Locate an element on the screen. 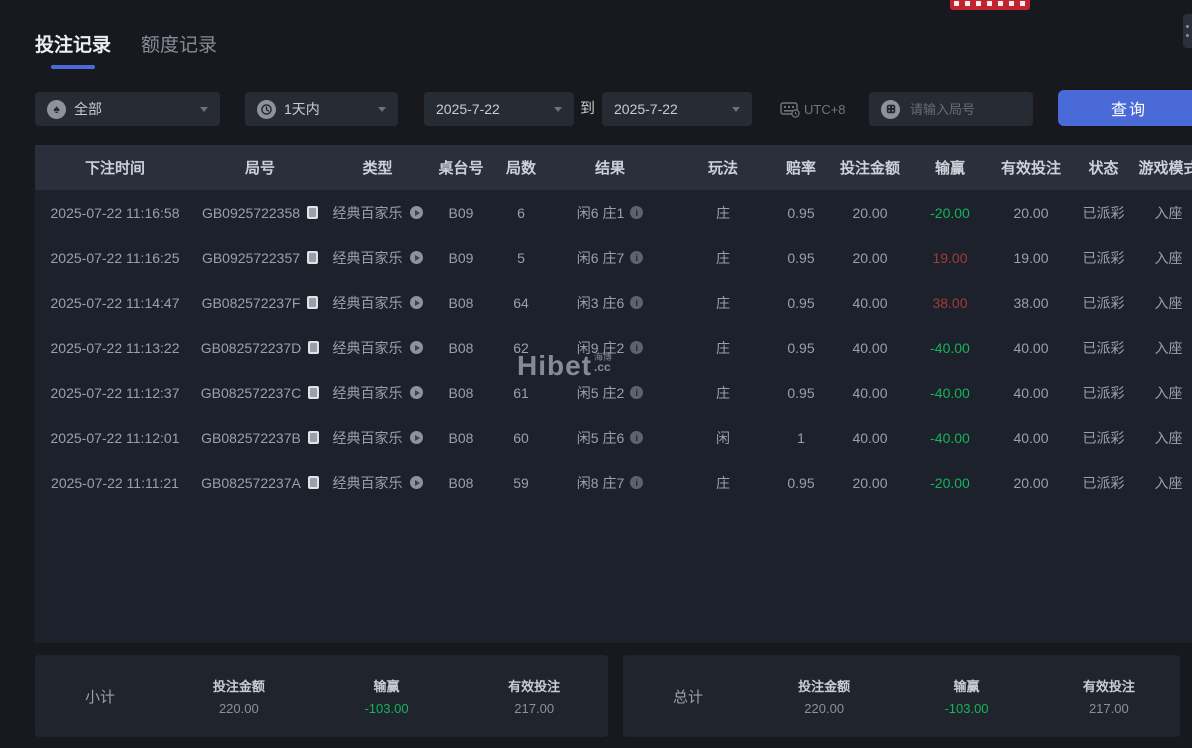 The width and height of the screenshot is (1192, 748). result-text: 闲5 庄6 is located at coordinates (600, 437).